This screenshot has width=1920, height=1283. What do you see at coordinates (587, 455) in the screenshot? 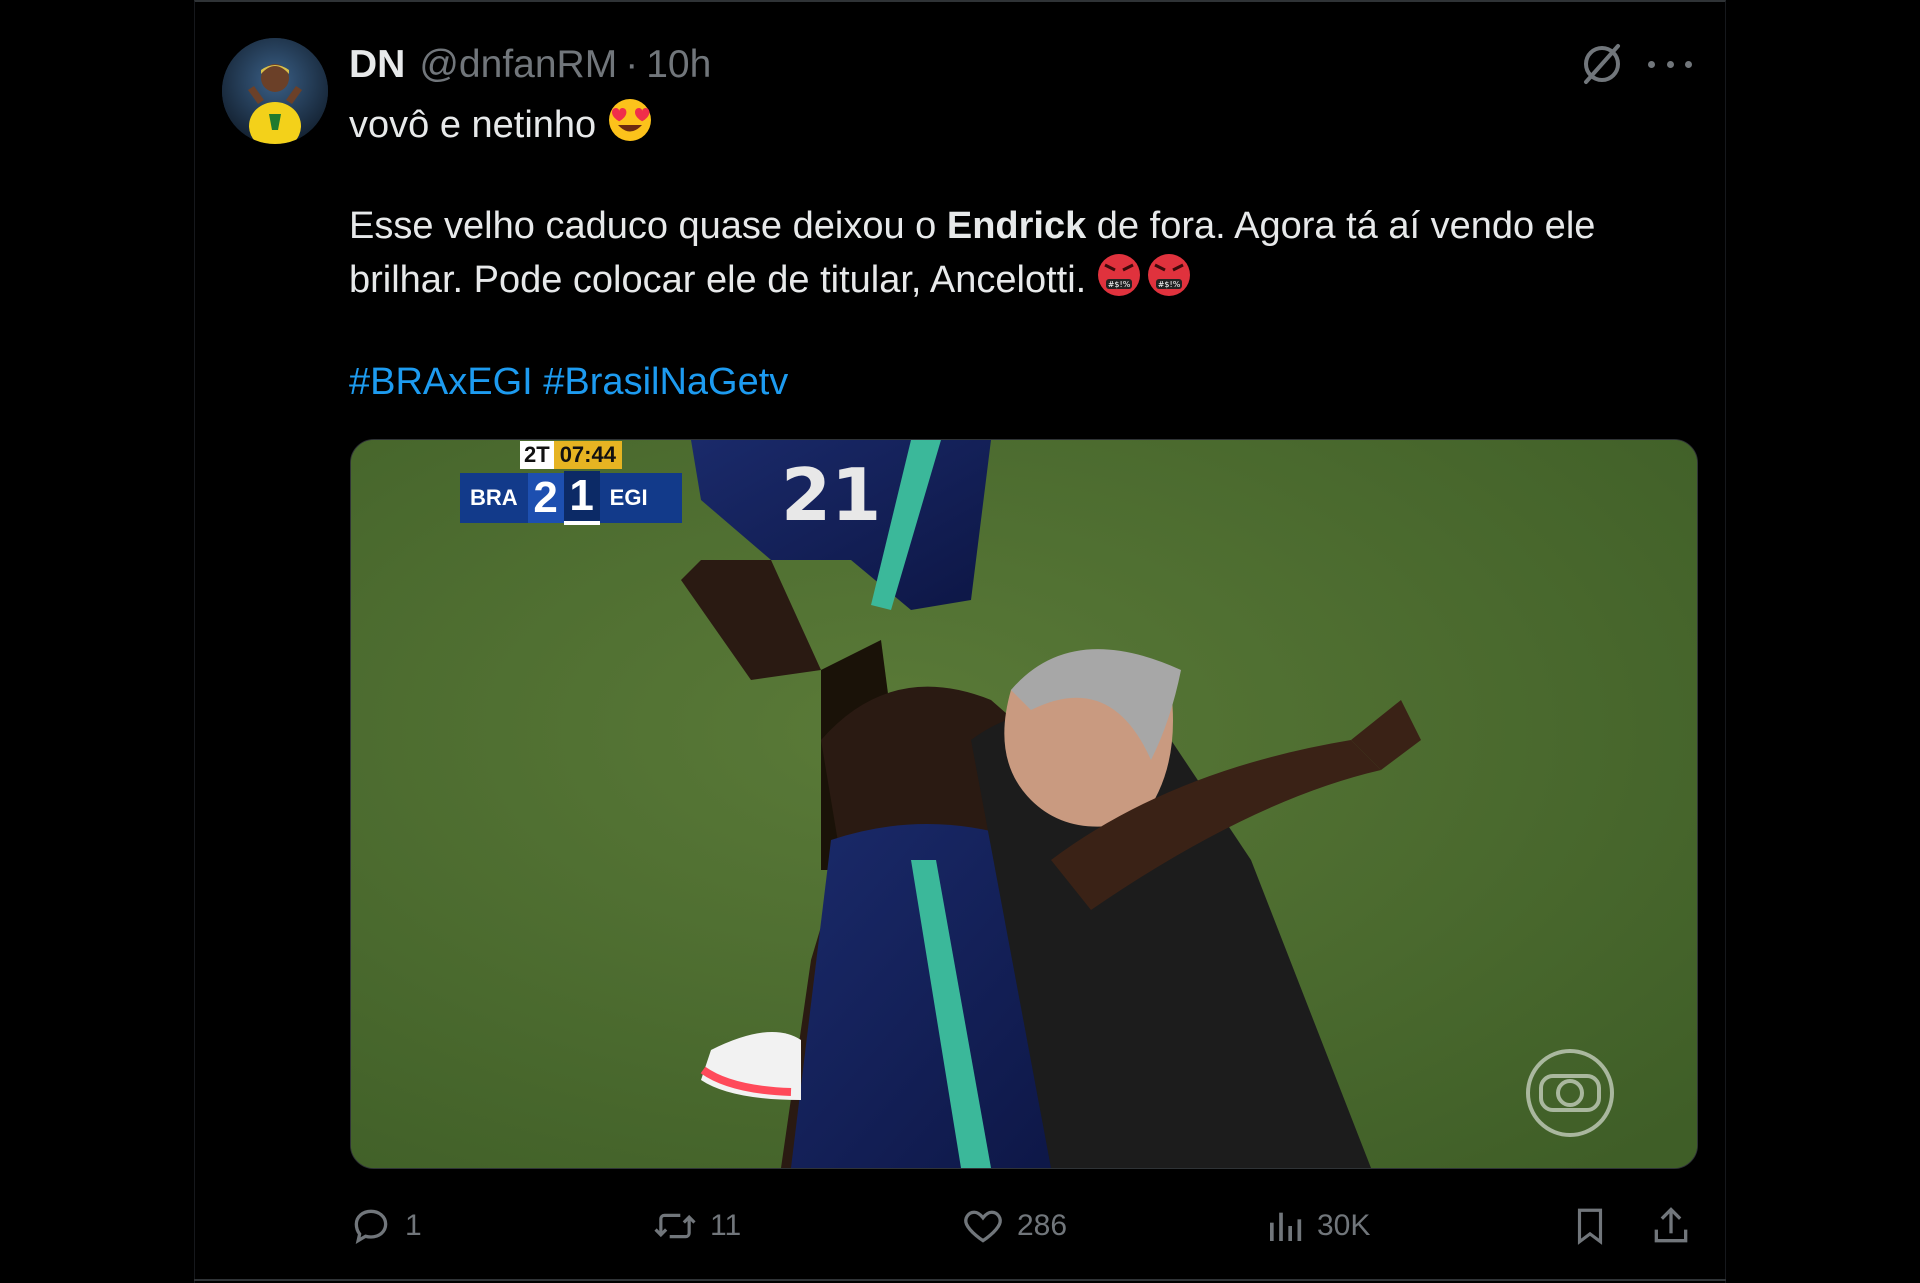
I see `match-clock: 07:44` at bounding box center [587, 455].